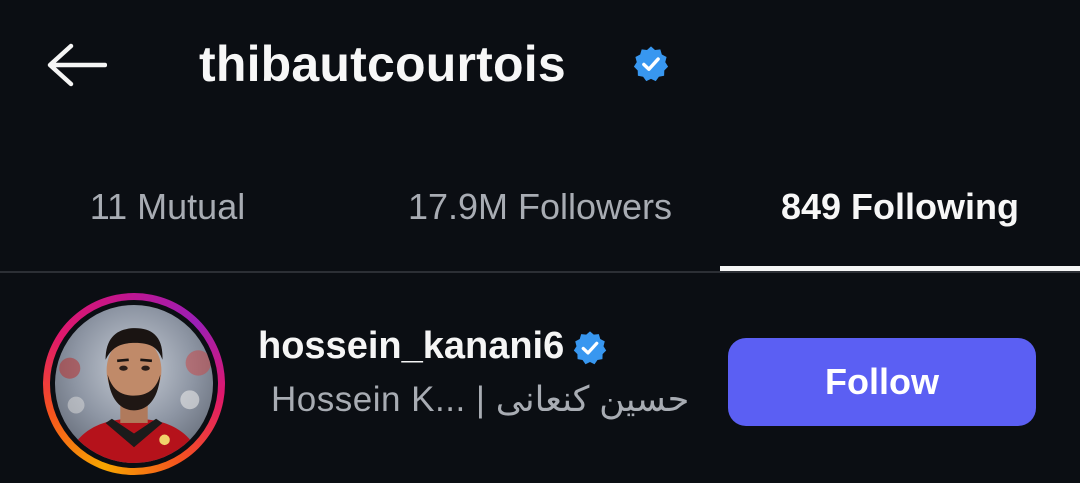  I want to click on user-full-name: Hossein K... | حسین کنعانی, so click(480, 399).